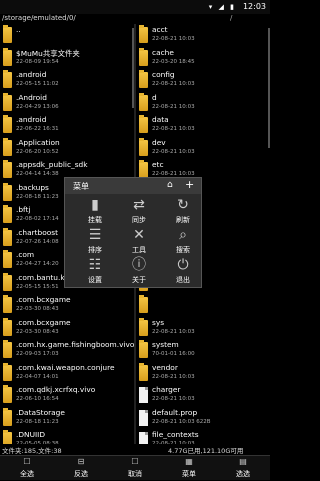 Image resolution: width=320 pixels, height=481 pixels. What do you see at coordinates (203, 148) in the screenshot?
I see `right-list-item: dev 22-08-21 10:03` at bounding box center [203, 148].